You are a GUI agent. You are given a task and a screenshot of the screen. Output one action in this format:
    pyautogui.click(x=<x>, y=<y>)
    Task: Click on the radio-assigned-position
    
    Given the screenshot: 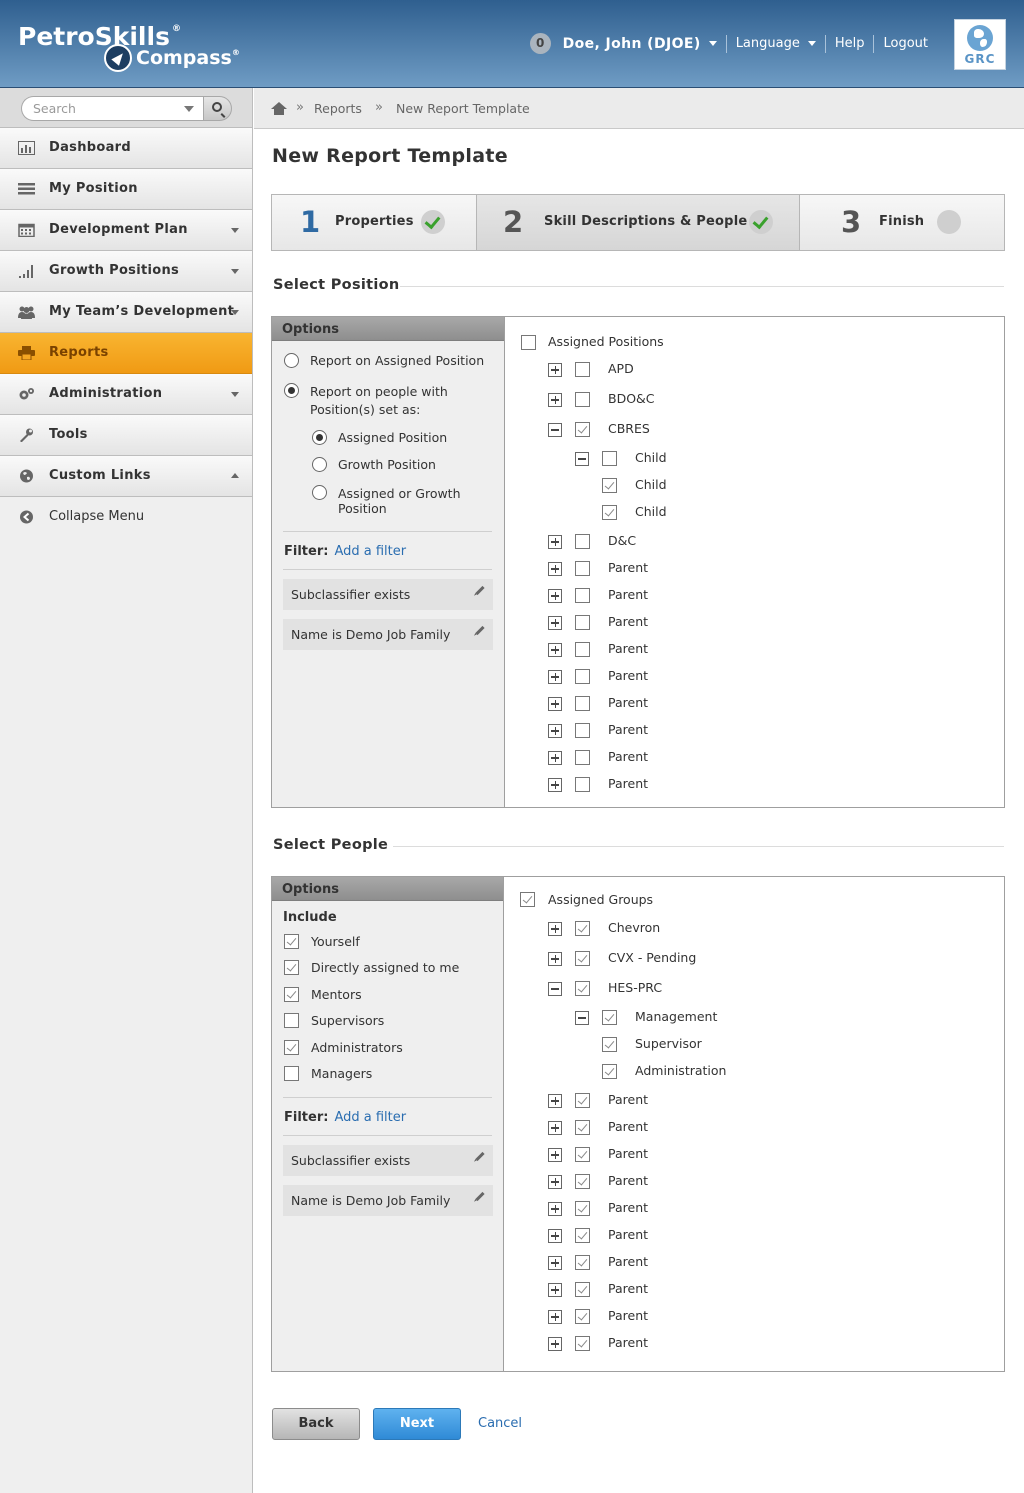 What is the action you would take?
    pyautogui.click(x=319, y=437)
    